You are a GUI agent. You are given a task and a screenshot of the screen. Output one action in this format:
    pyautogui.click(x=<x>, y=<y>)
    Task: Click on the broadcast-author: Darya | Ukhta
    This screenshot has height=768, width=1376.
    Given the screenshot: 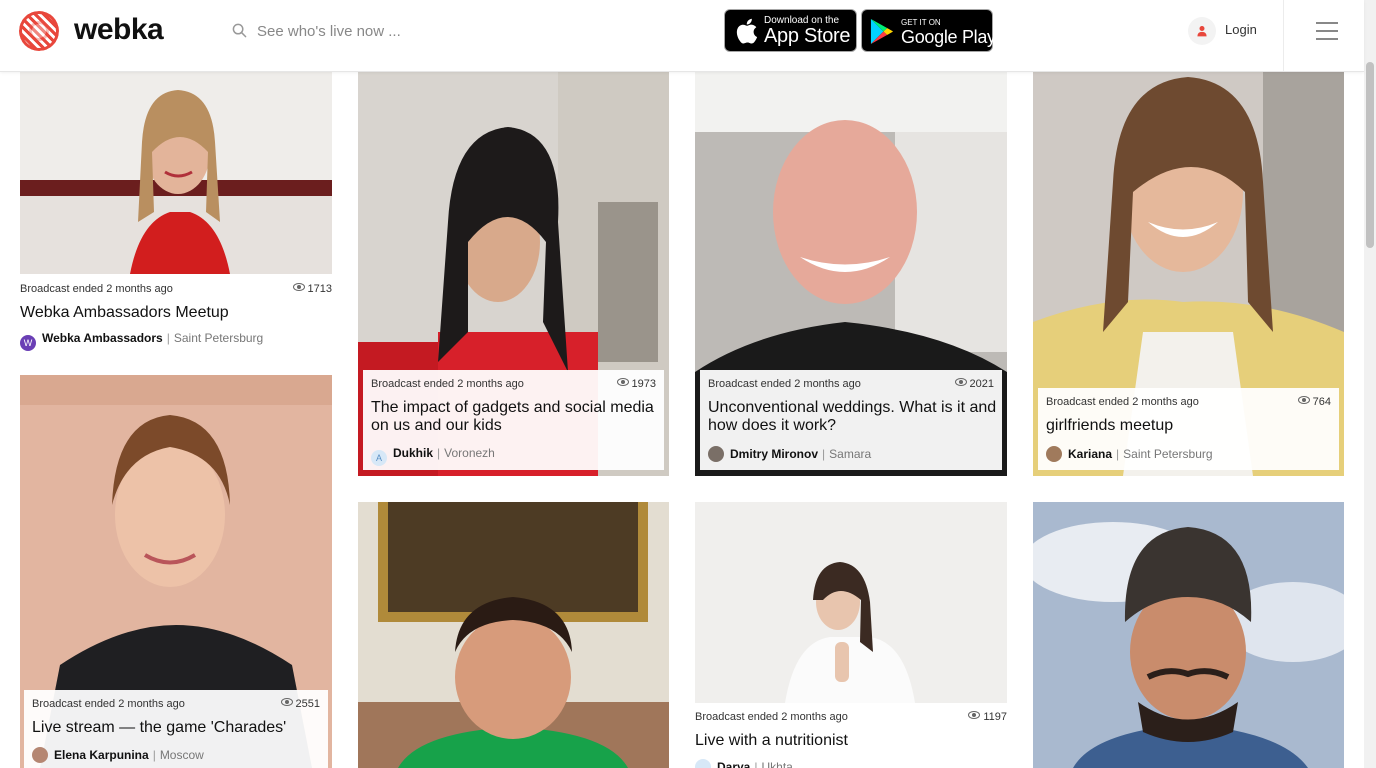 What is the action you would take?
    pyautogui.click(x=744, y=763)
    